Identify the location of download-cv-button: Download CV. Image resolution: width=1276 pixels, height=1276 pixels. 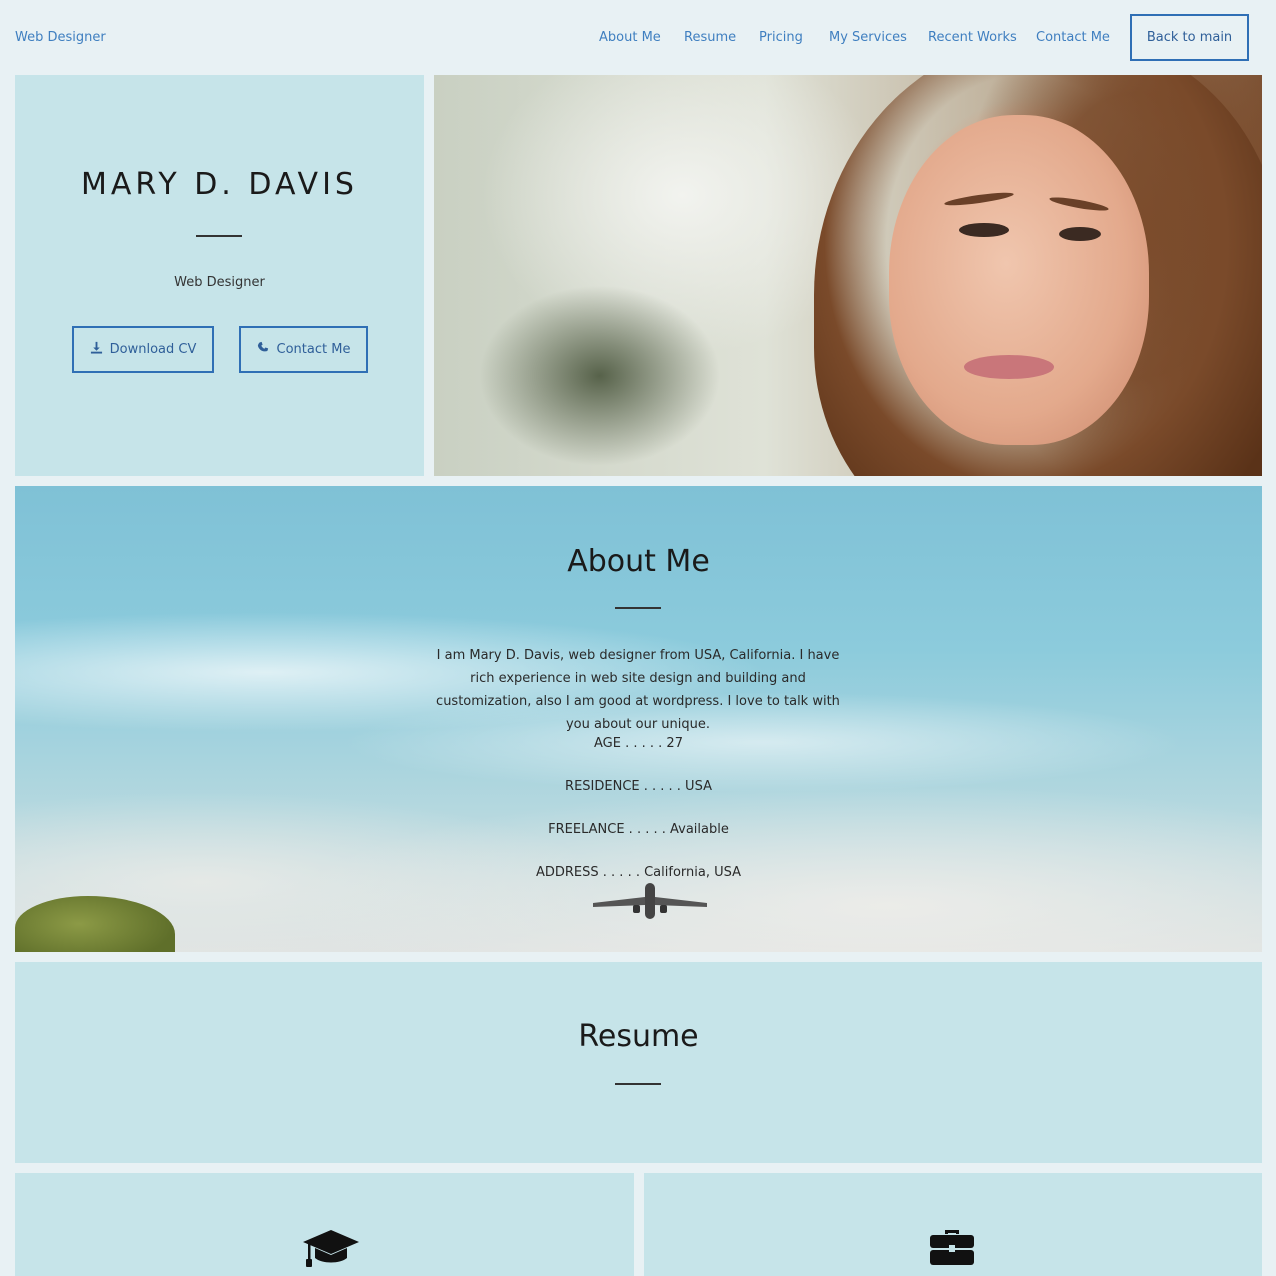
(143, 349).